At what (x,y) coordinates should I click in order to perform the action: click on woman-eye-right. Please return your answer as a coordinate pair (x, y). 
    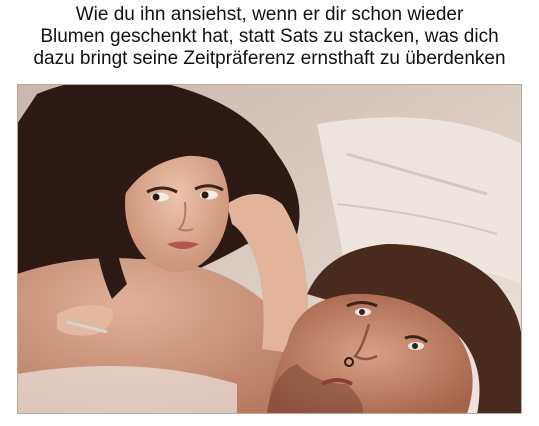
    Looking at the image, I should click on (205, 195).